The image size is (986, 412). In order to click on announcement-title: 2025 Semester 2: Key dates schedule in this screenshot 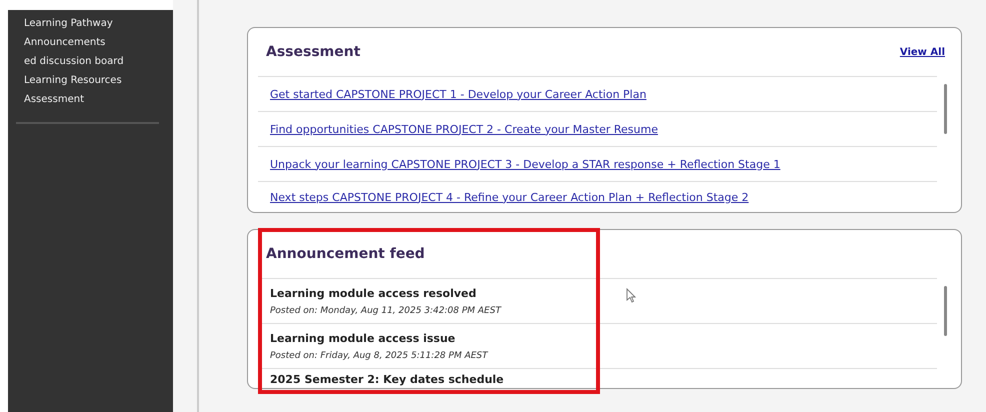, I will do `click(597, 379)`.